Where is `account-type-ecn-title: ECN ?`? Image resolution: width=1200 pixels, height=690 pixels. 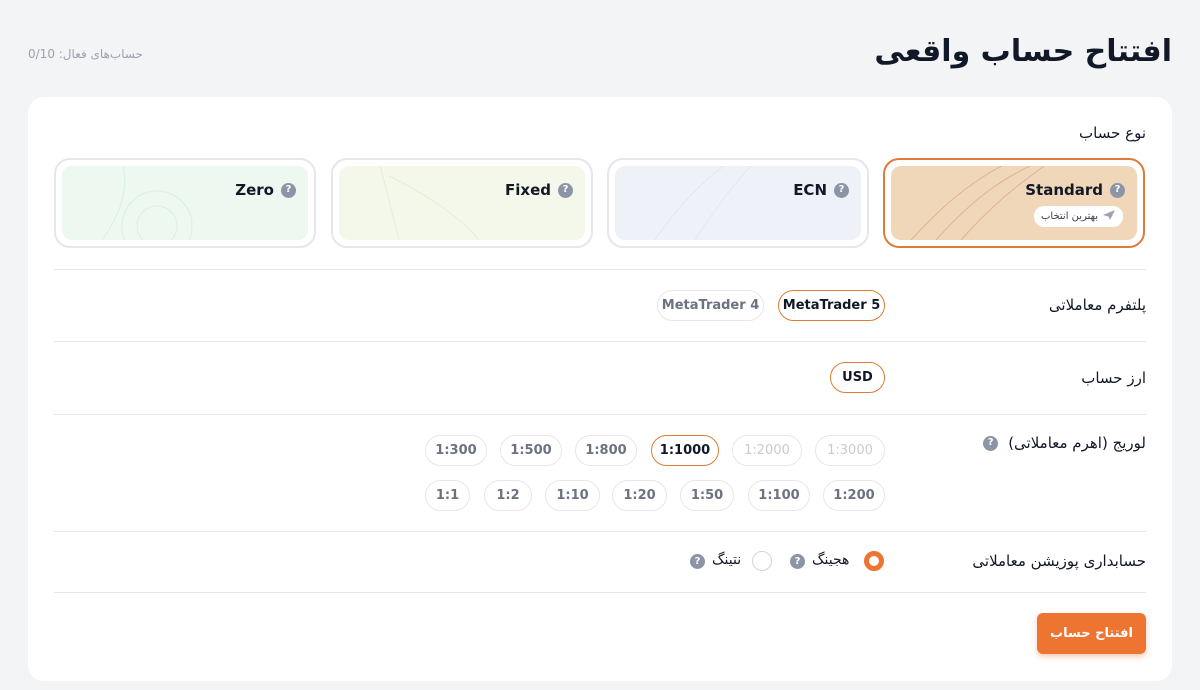 account-type-ecn-title: ECN ? is located at coordinates (821, 190).